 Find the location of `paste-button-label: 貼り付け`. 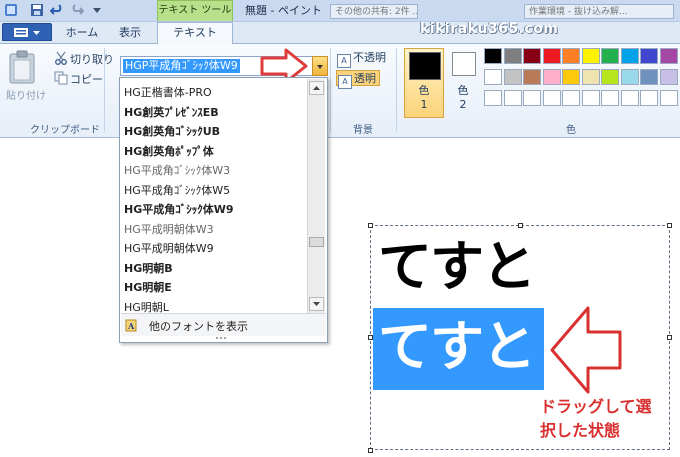

paste-button-label: 貼り付け is located at coordinates (26, 94).